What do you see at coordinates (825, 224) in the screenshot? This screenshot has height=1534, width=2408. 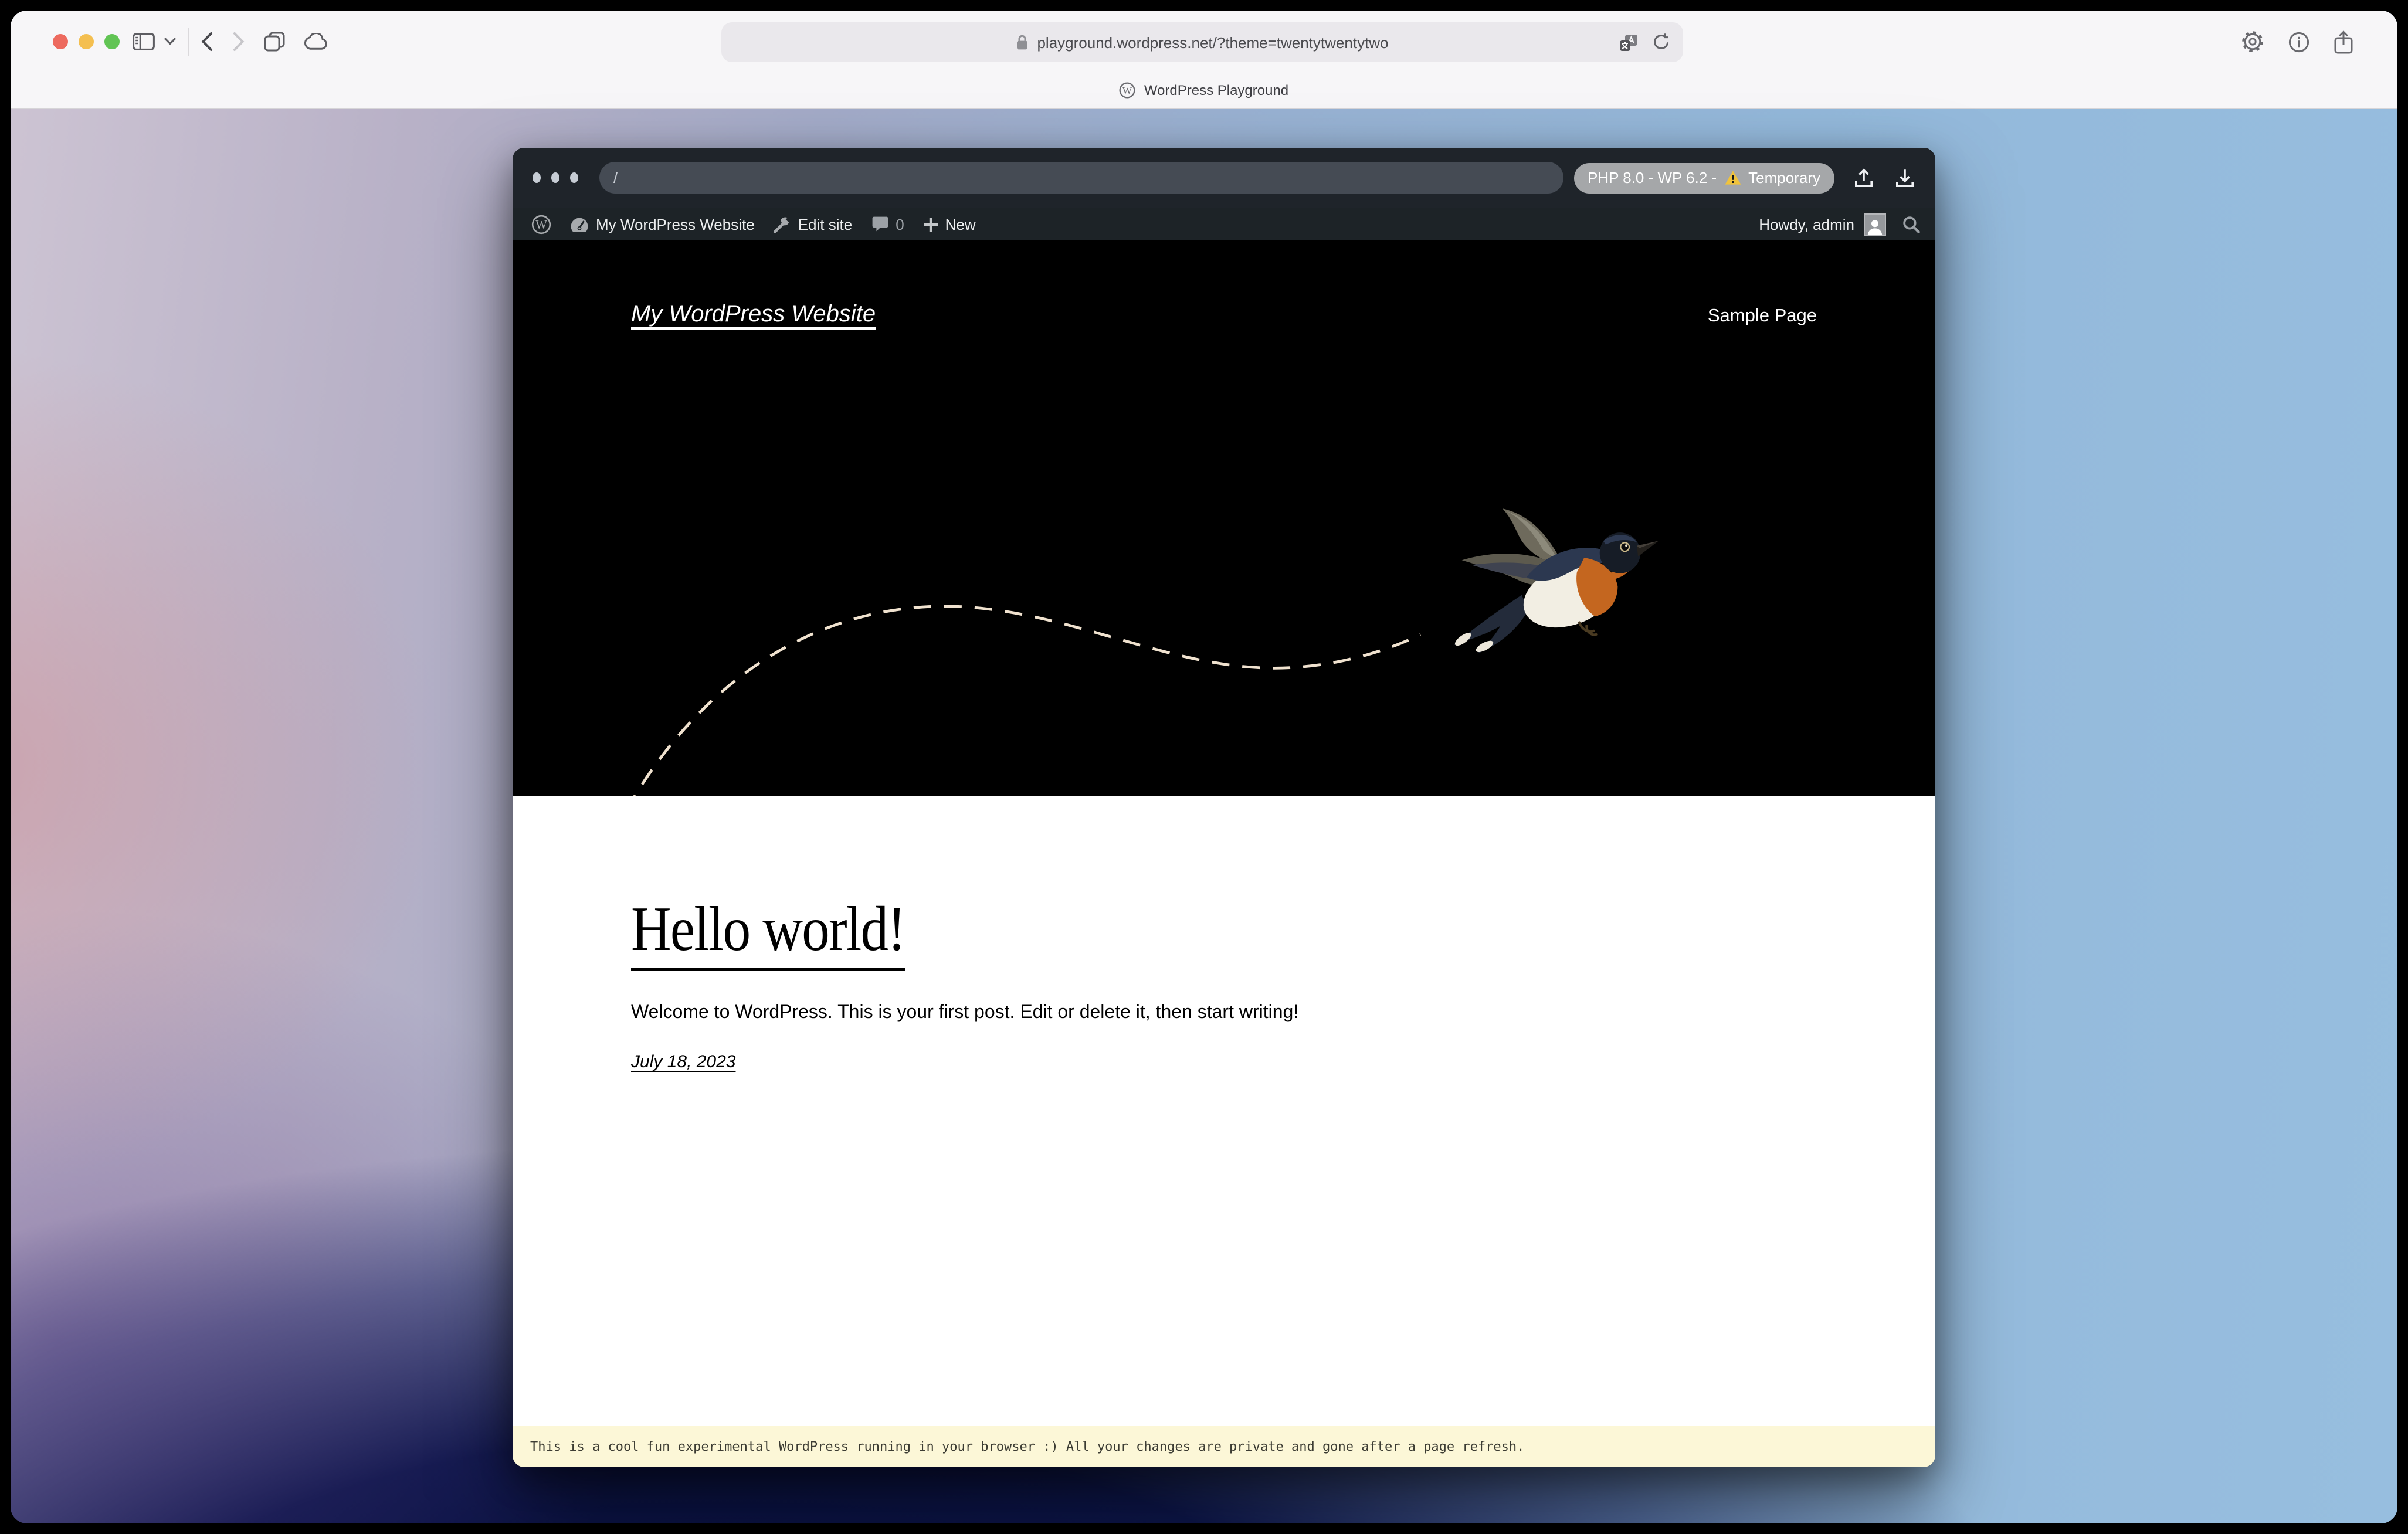 I see `edit-site-label: Edit site` at bounding box center [825, 224].